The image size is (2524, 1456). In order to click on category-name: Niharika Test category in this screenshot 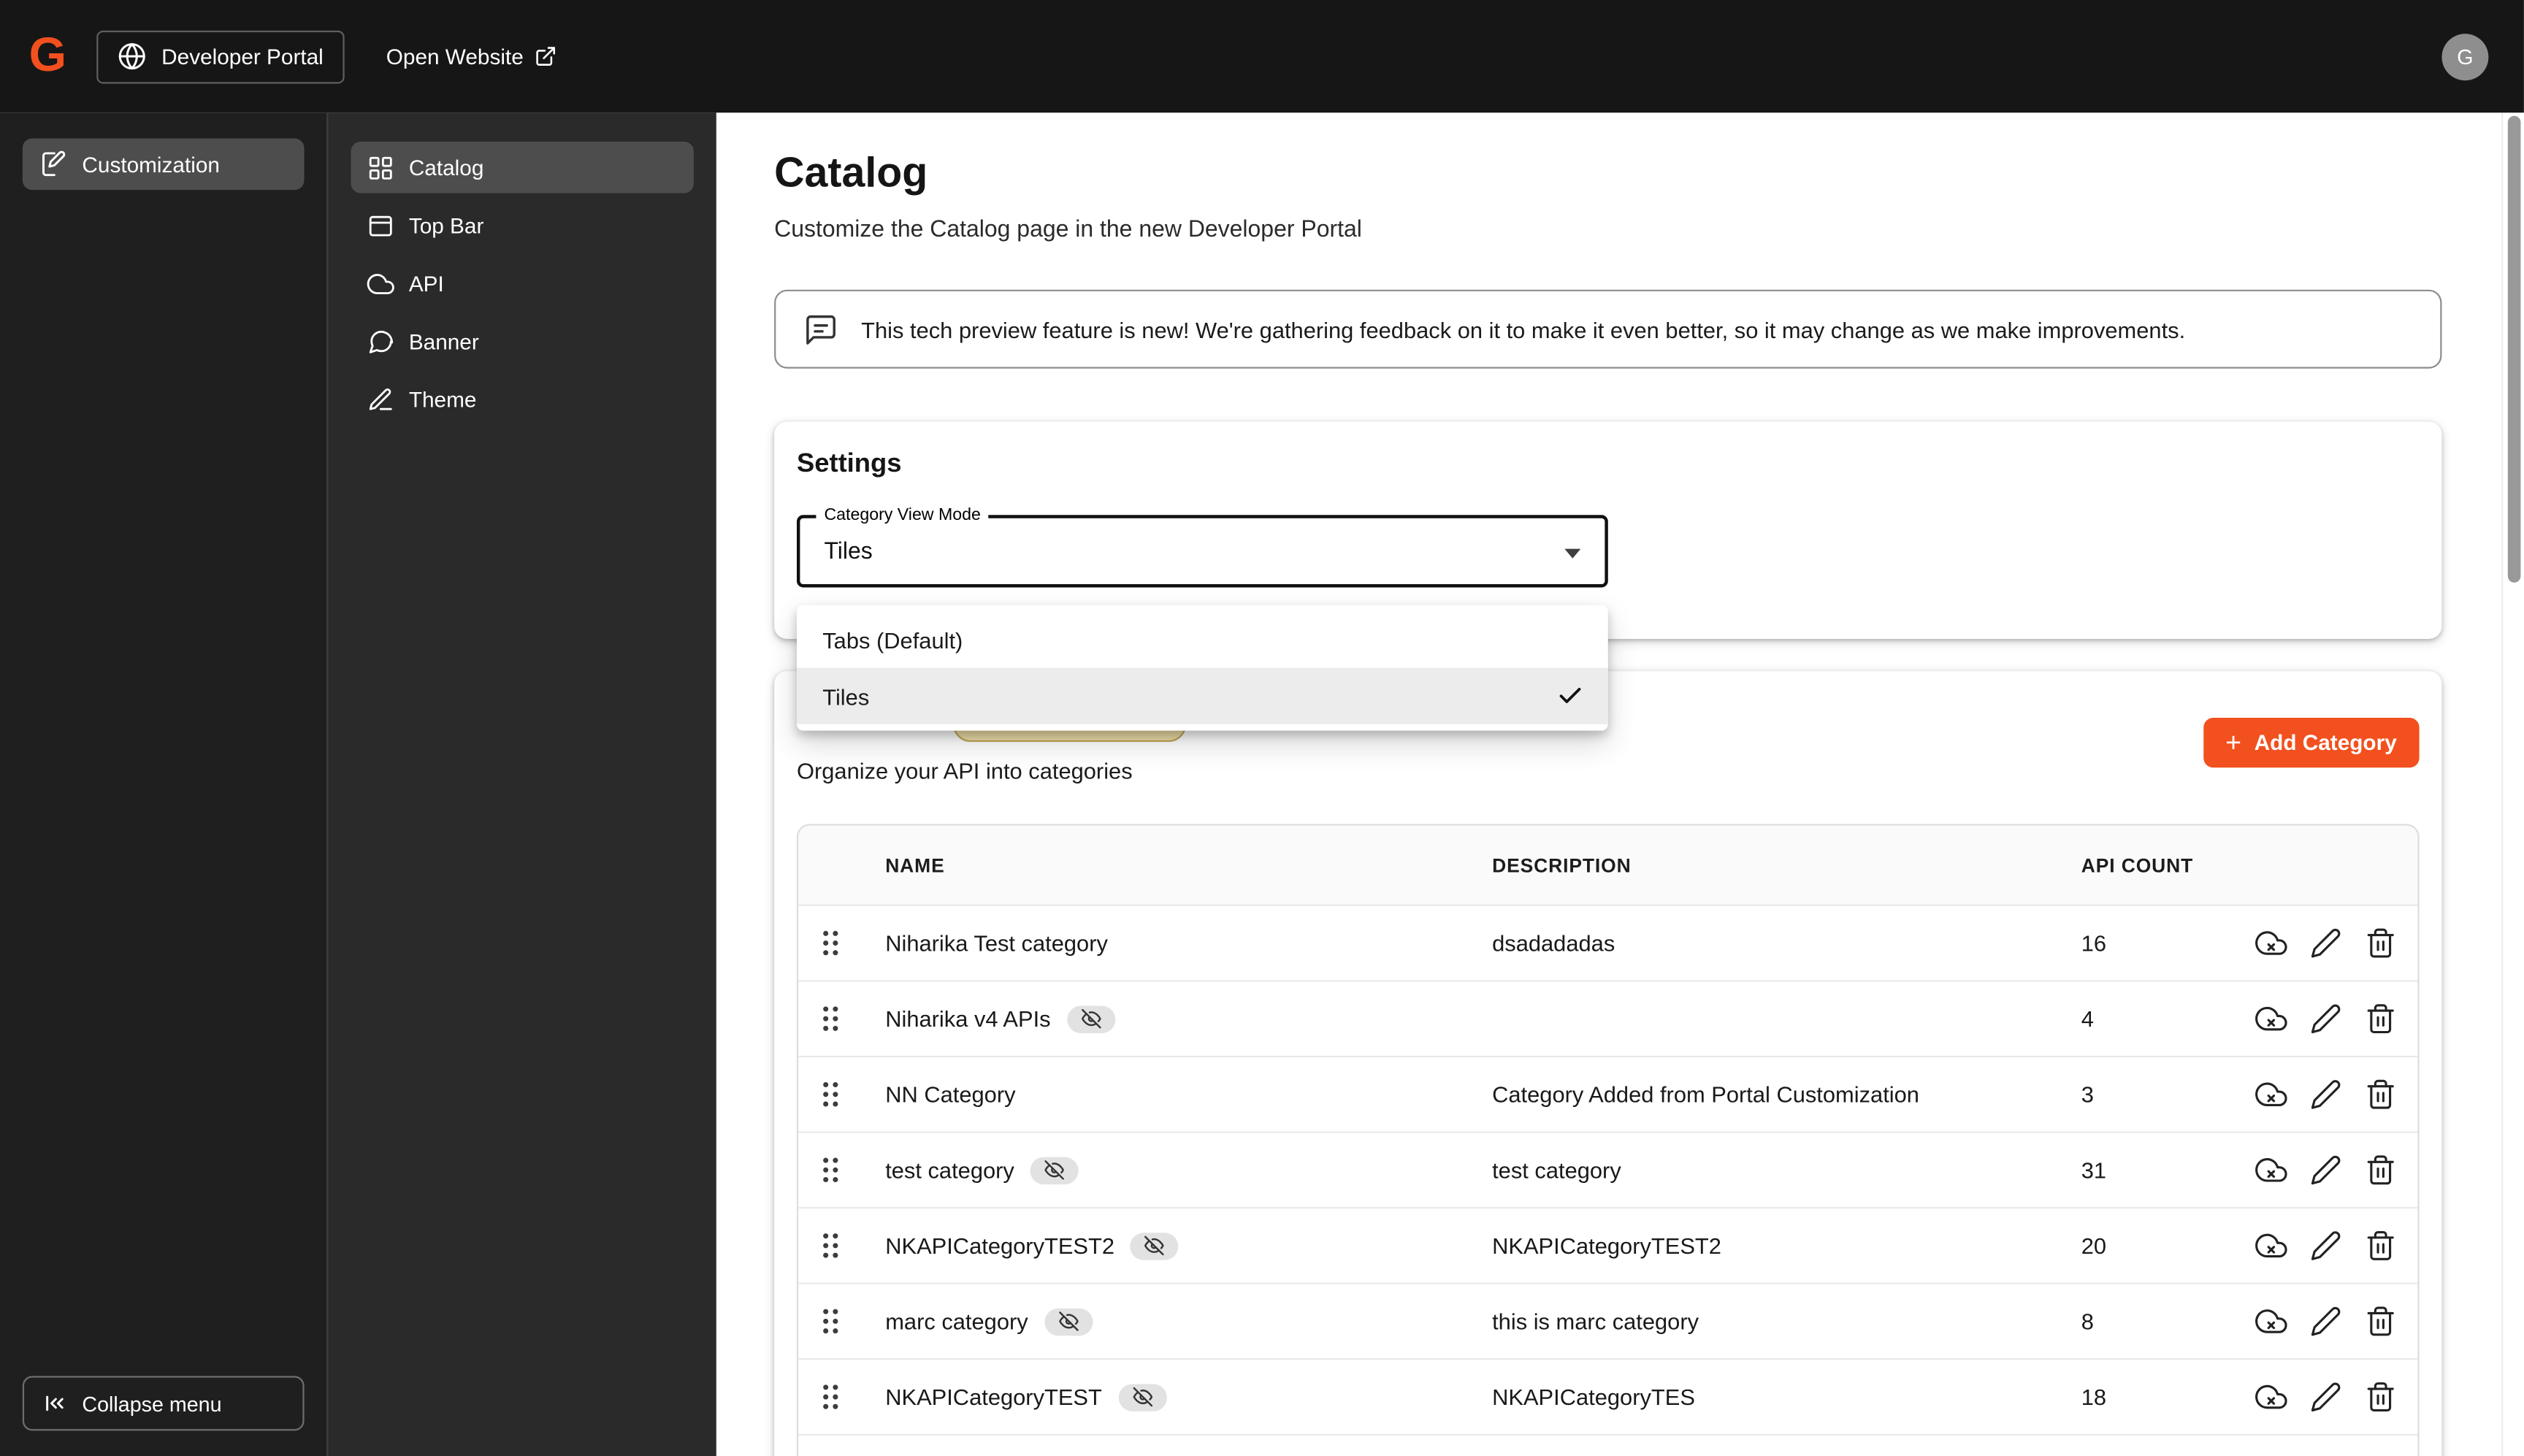, I will do `click(996, 943)`.